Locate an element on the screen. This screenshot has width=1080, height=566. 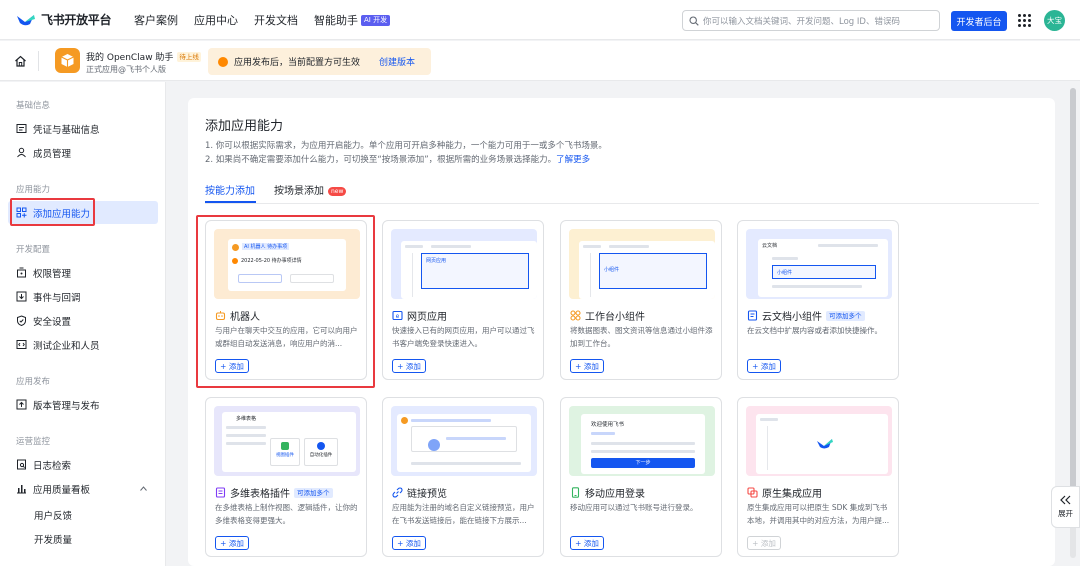
create-version-link: 创建版本 is located at coordinates (397, 61).